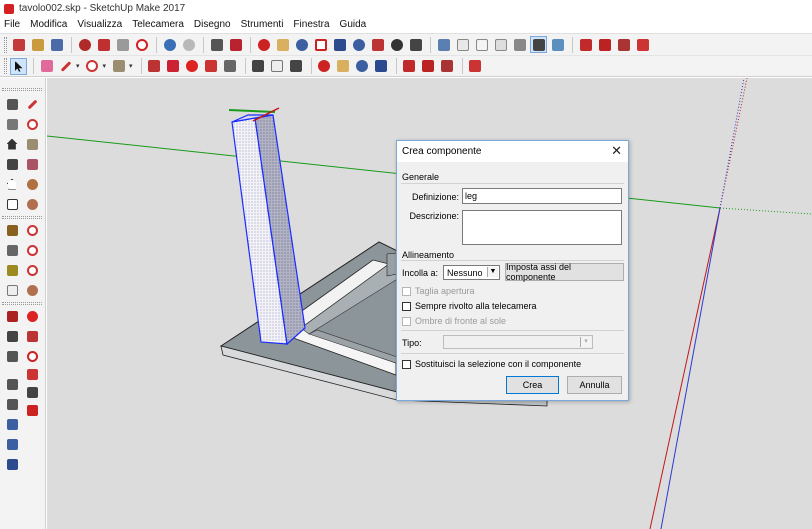  I want to click on section-plane-icon, so click(12, 356).